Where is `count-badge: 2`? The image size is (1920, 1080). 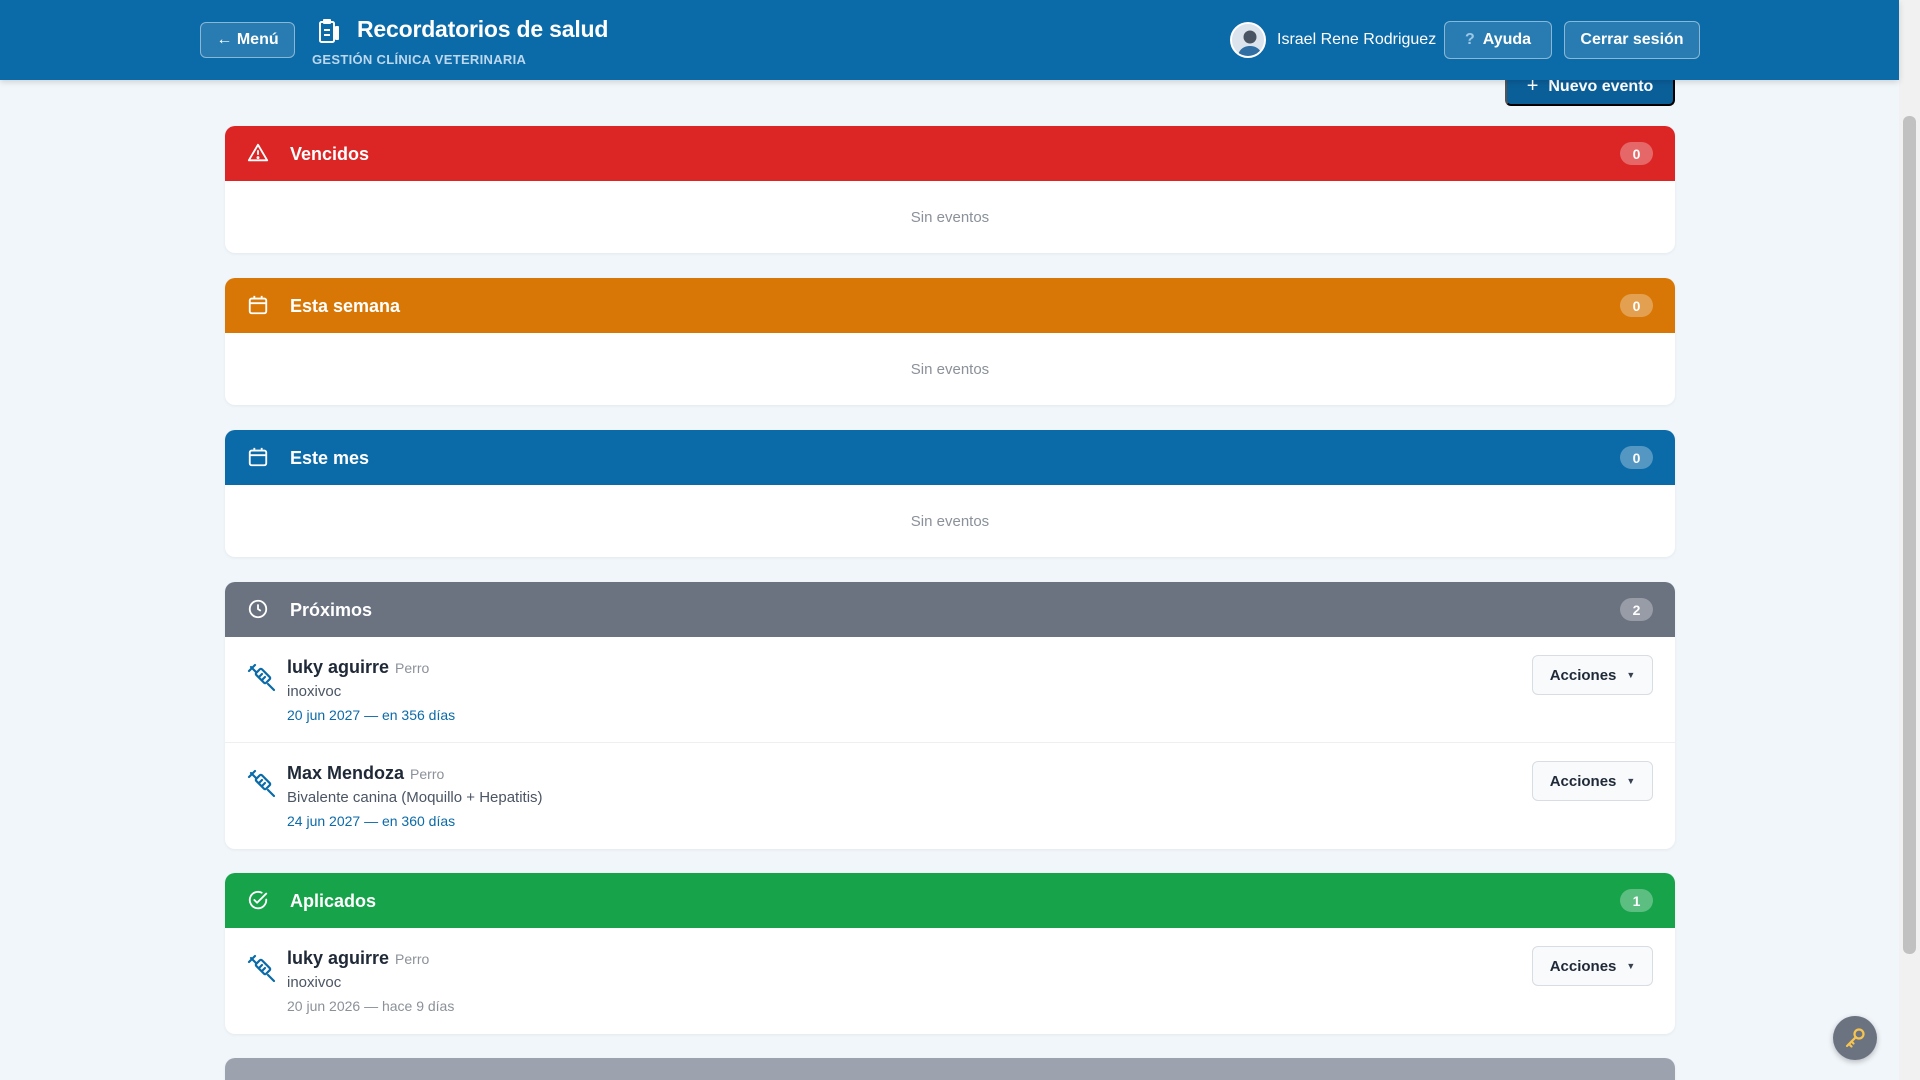
count-badge: 2 is located at coordinates (1636, 609).